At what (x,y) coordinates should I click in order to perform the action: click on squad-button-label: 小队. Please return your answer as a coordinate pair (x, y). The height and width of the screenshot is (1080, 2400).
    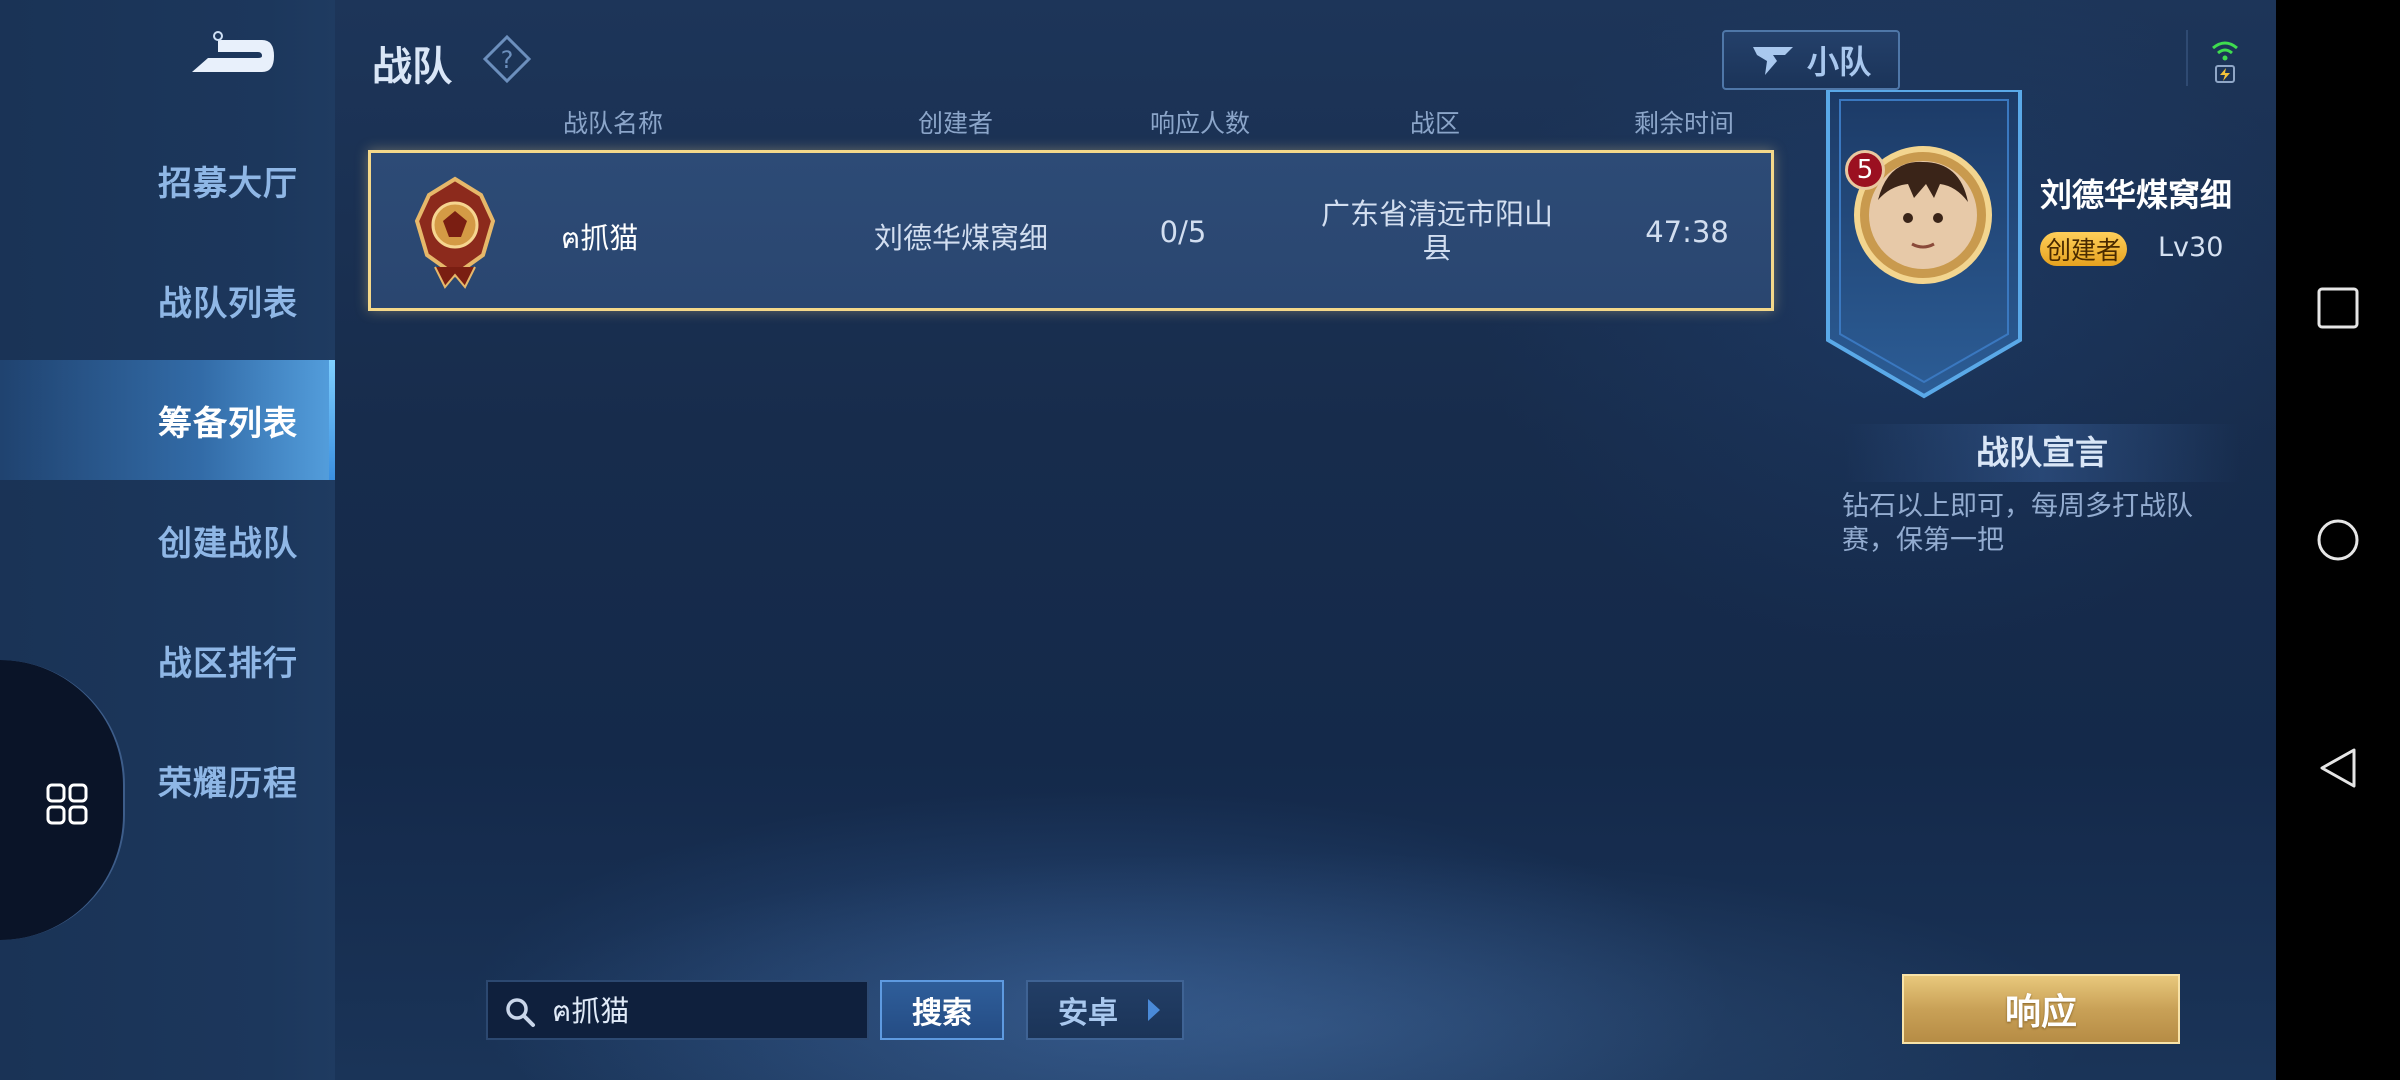
    Looking at the image, I should click on (1838, 62).